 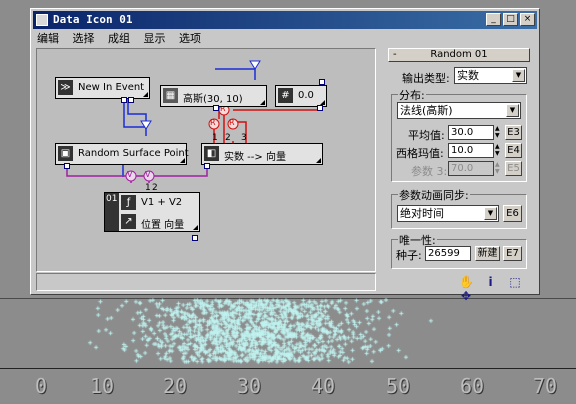 I want to click on param3-expression-button: E5, so click(x=513, y=168).